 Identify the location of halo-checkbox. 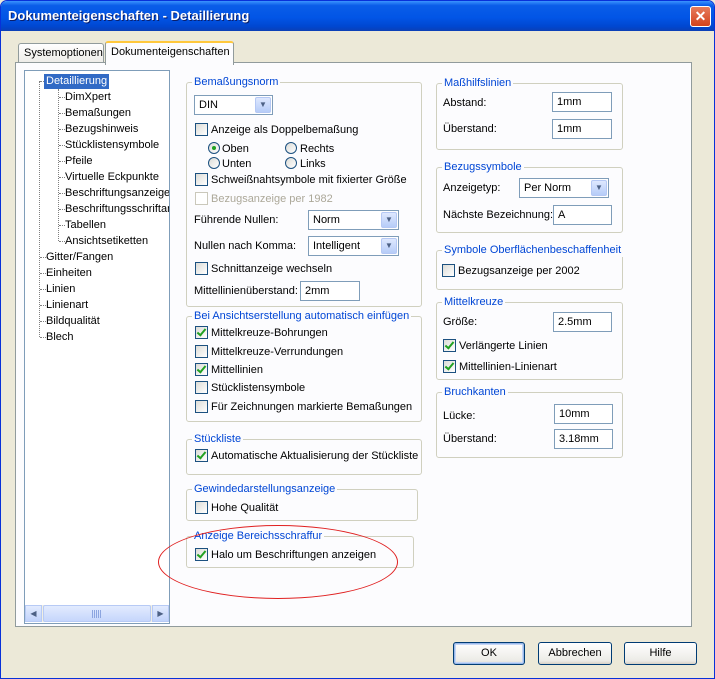
(201, 554).